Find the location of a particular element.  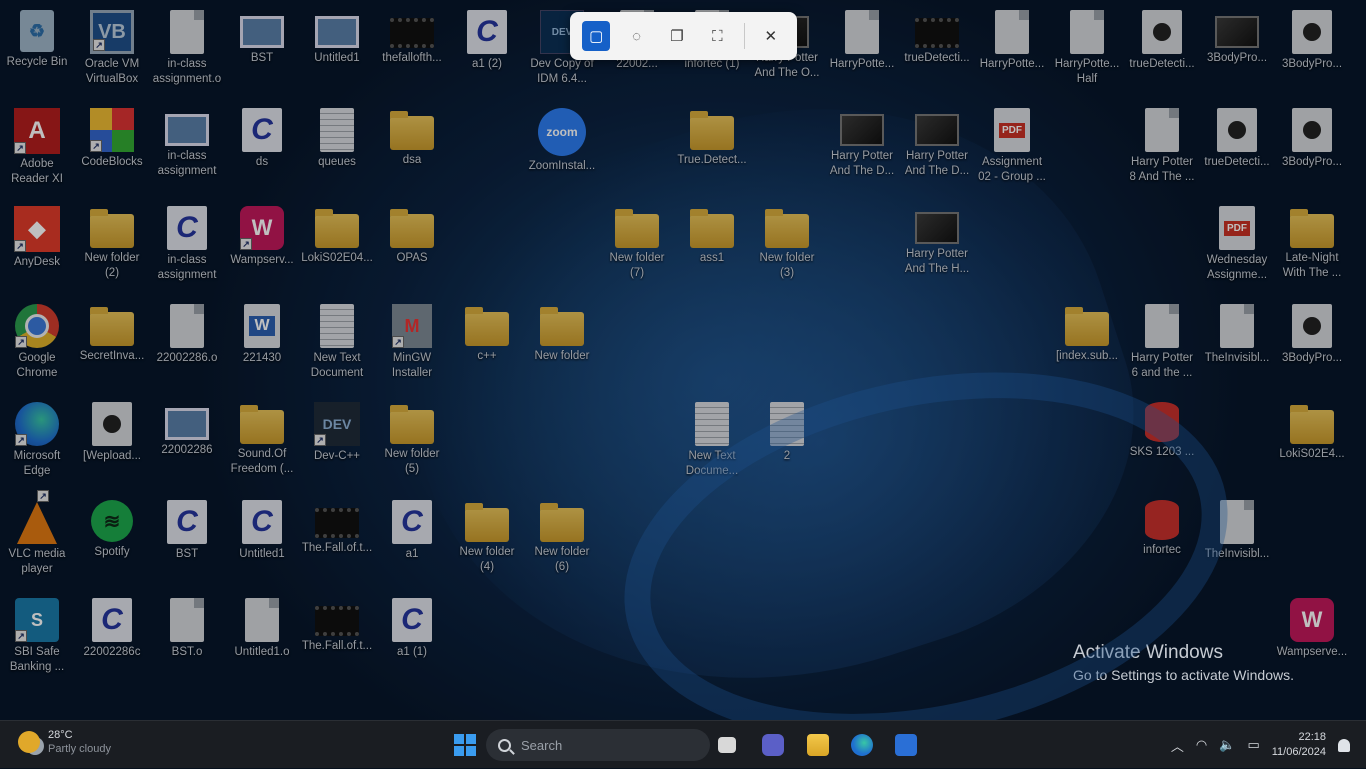

toolbar-divider is located at coordinates (744, 36).